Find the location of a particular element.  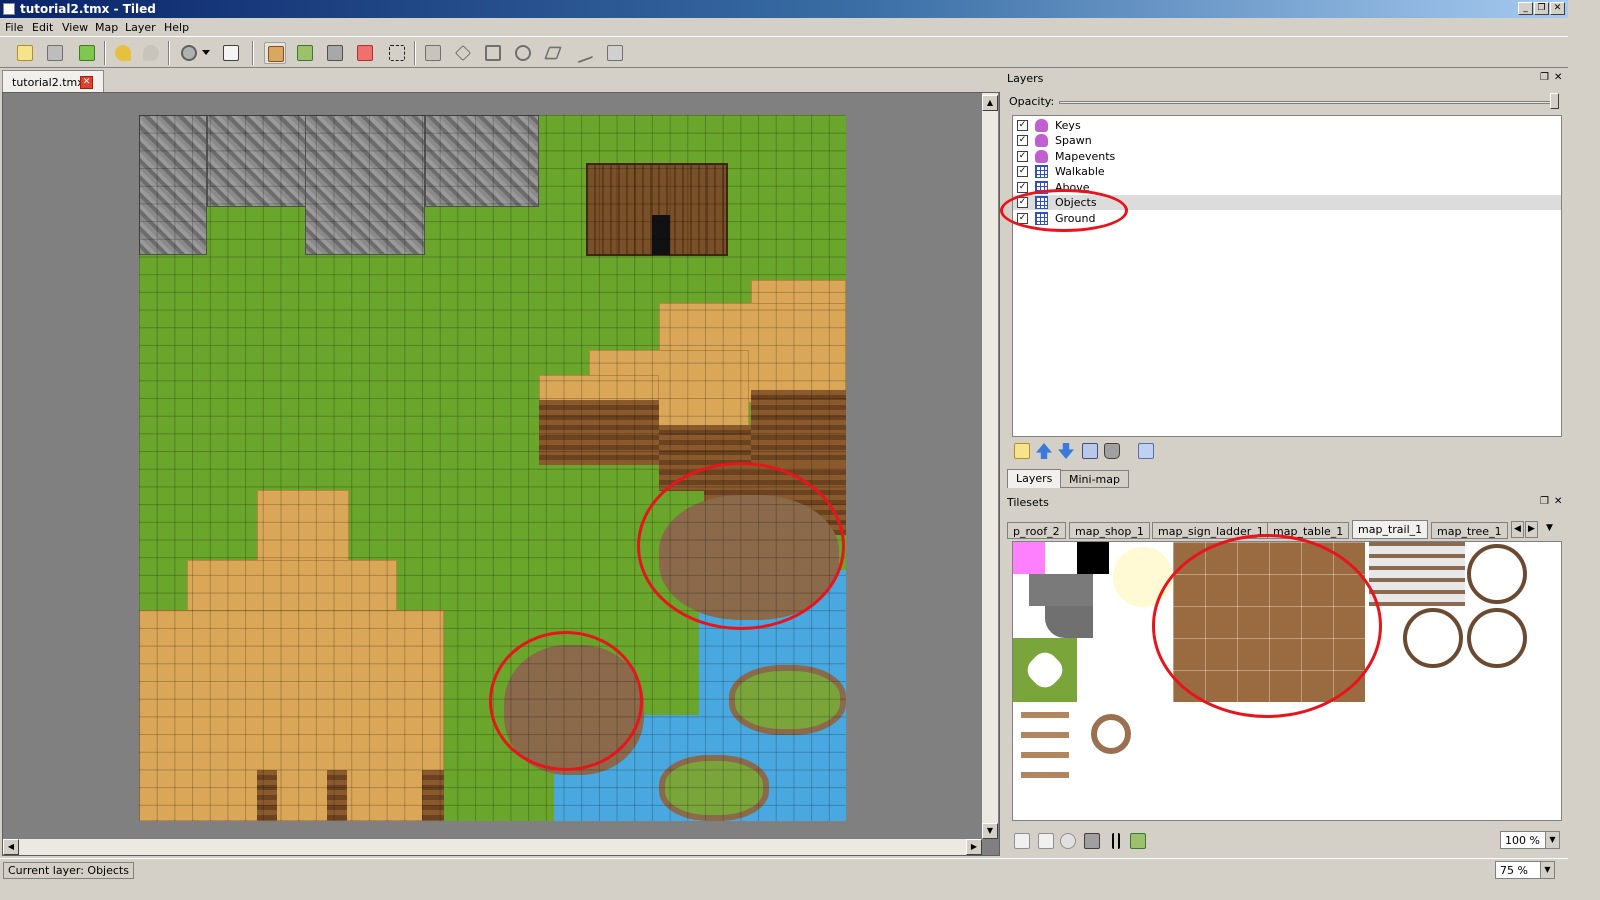

document-tab-label: tutorial2.tmx is located at coordinates (48, 82).